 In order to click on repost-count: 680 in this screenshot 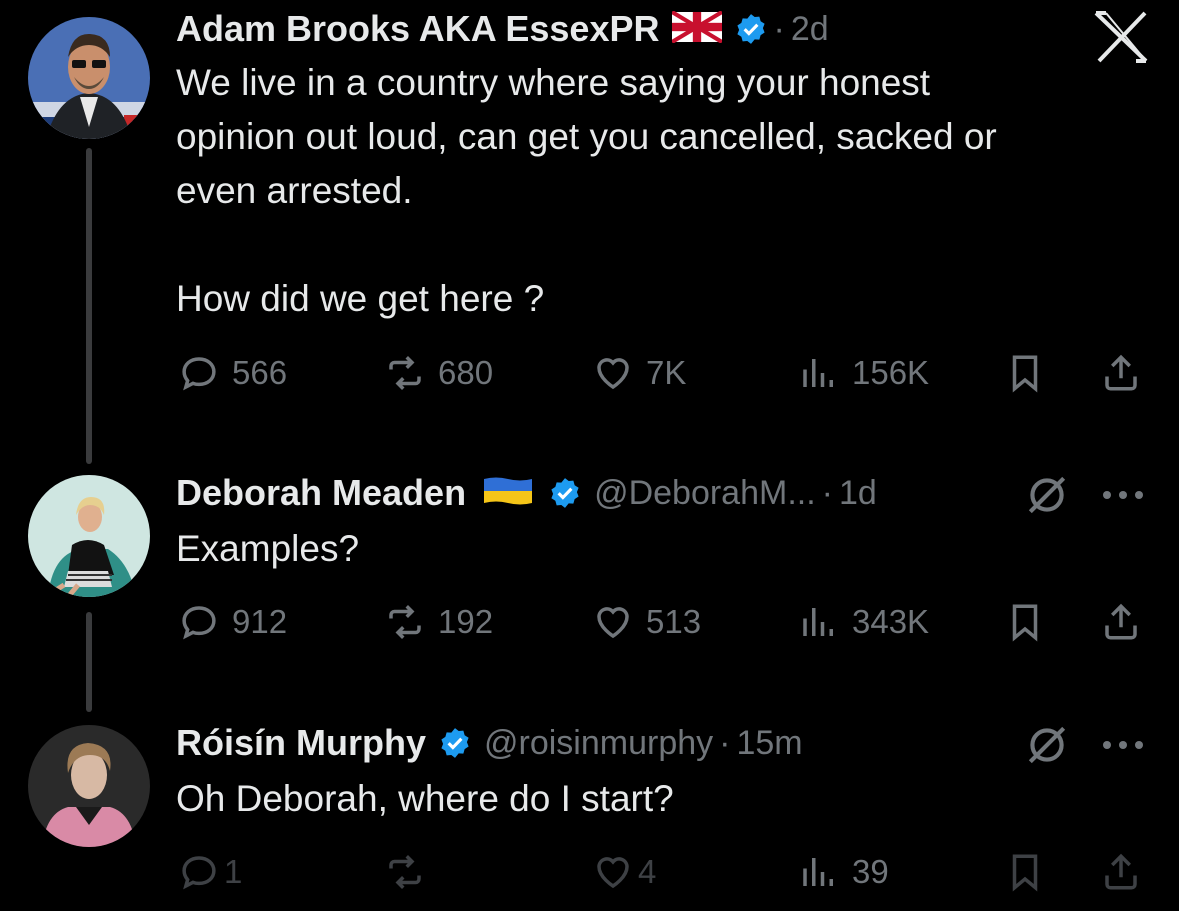, I will do `click(466, 372)`.